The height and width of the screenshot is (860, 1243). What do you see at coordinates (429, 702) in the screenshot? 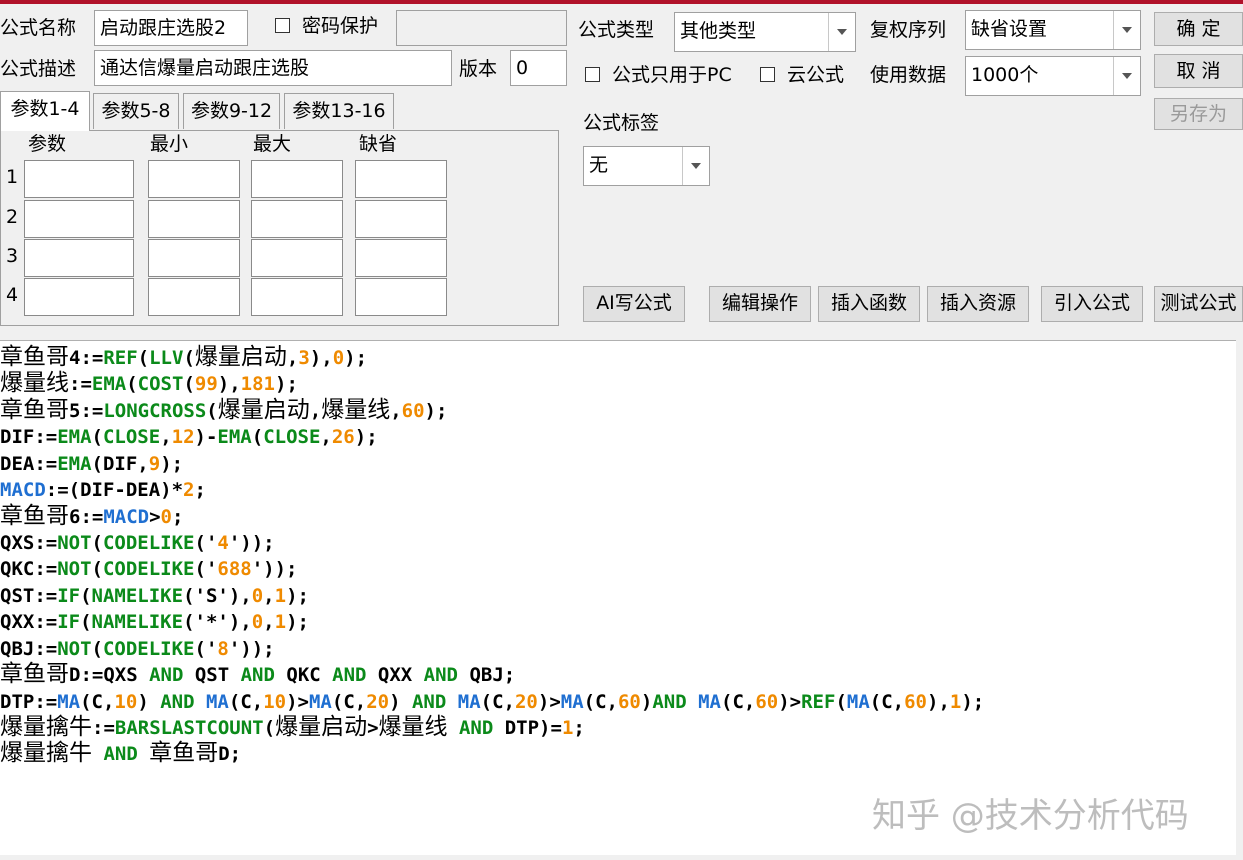
I see `code-token: AND` at bounding box center [429, 702].